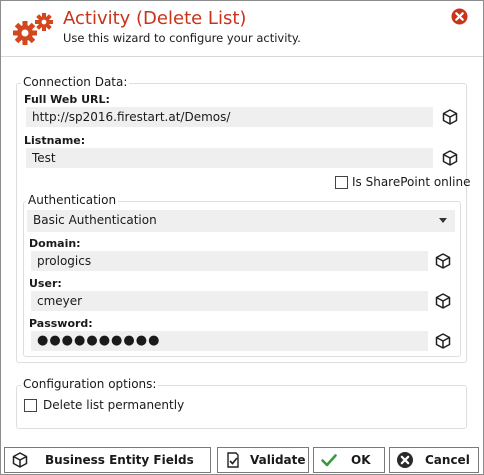 This screenshot has width=484, height=475. What do you see at coordinates (67, 99) in the screenshot?
I see `web-url-label: Full Web URL:` at bounding box center [67, 99].